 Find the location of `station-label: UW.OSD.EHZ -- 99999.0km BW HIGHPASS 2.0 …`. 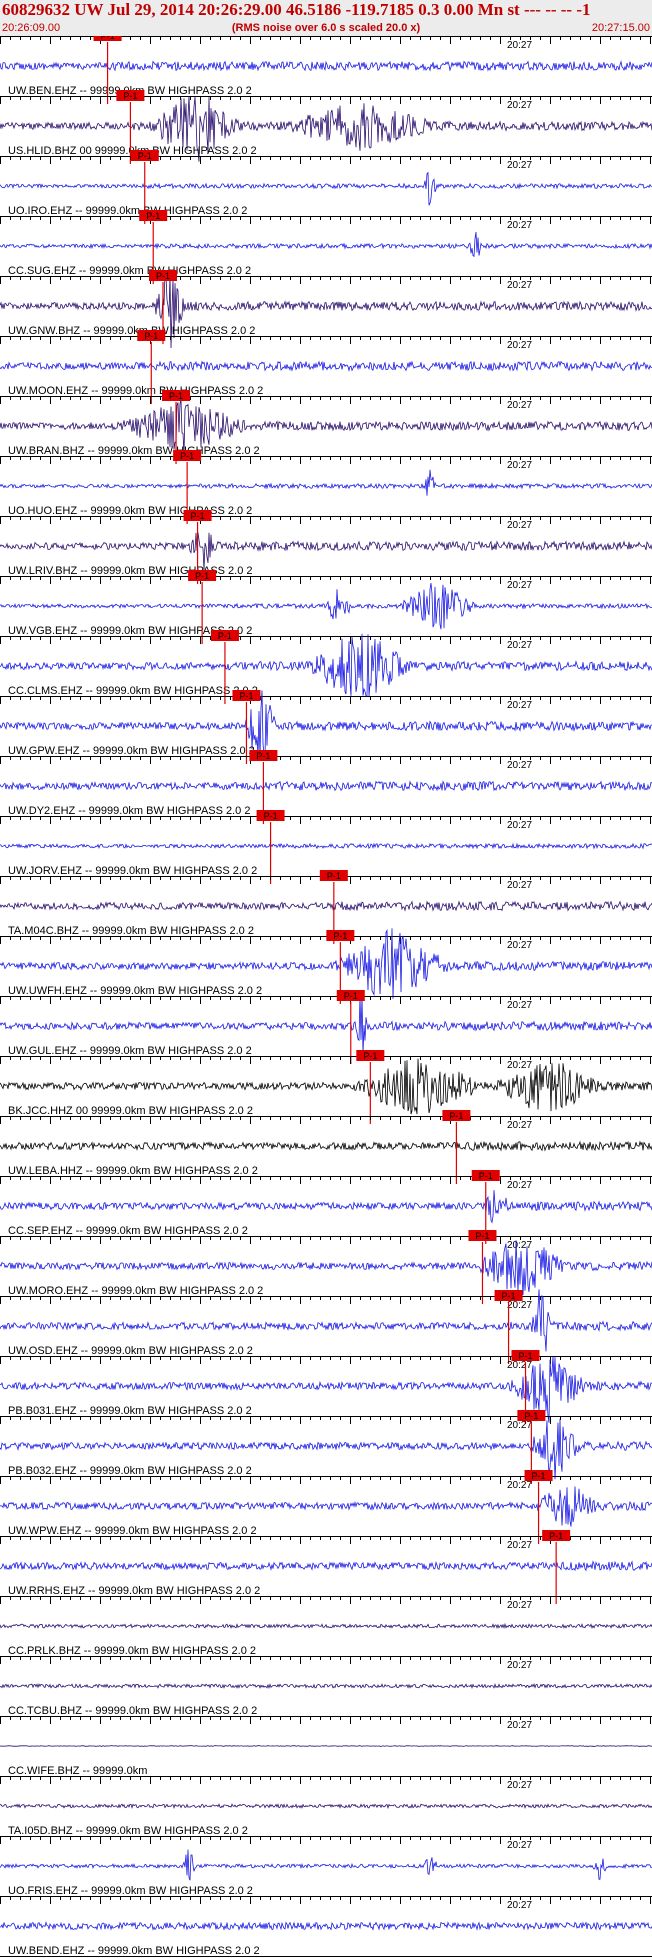

station-label: UW.OSD.EHZ -- 99999.0km BW HIGHPASS 2.0 … is located at coordinates (130, 1351).